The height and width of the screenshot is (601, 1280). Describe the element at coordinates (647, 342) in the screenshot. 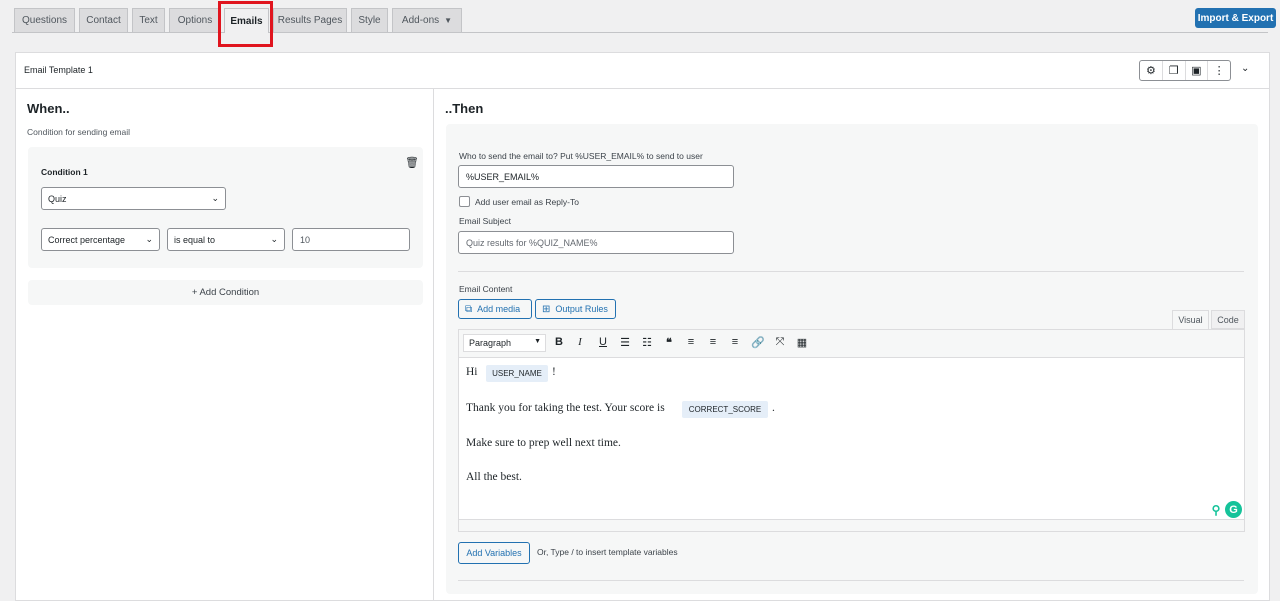

I see `numbered-list-icon: ☷` at that location.